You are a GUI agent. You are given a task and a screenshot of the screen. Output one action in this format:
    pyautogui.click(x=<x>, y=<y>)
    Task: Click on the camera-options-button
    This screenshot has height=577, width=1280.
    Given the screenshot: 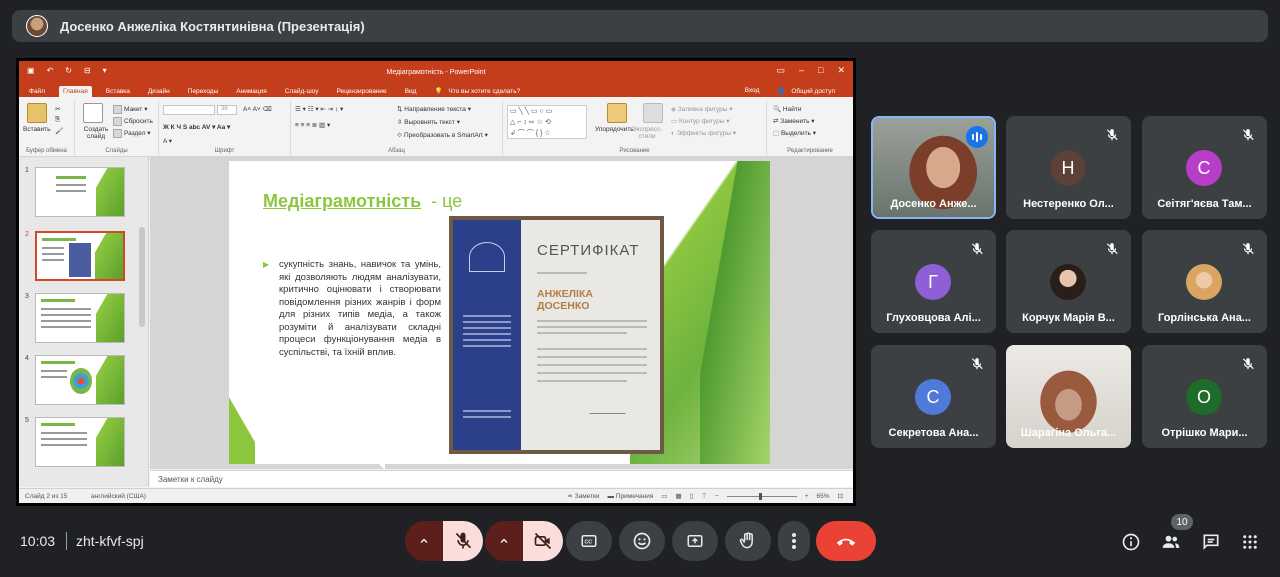 What is the action you would take?
    pyautogui.click(x=504, y=541)
    